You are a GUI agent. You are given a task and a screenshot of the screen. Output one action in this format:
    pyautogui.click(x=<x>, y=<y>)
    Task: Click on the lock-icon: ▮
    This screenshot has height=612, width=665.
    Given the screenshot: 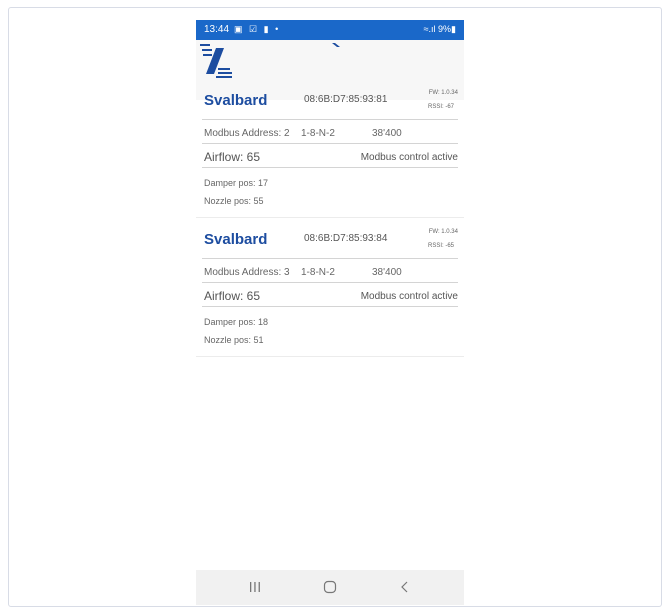 What is the action you would take?
    pyautogui.click(x=267, y=29)
    